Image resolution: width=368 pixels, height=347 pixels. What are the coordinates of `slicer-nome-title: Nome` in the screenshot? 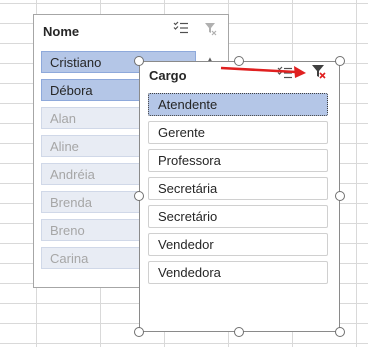 It's located at (61, 31).